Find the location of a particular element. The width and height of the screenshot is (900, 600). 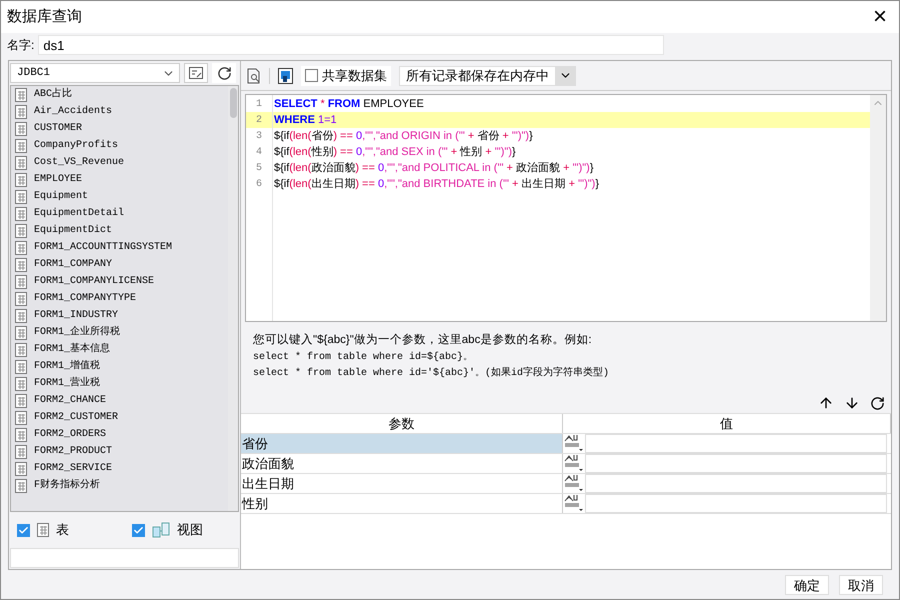

table-list-item: Equipment is located at coordinates (119, 196).